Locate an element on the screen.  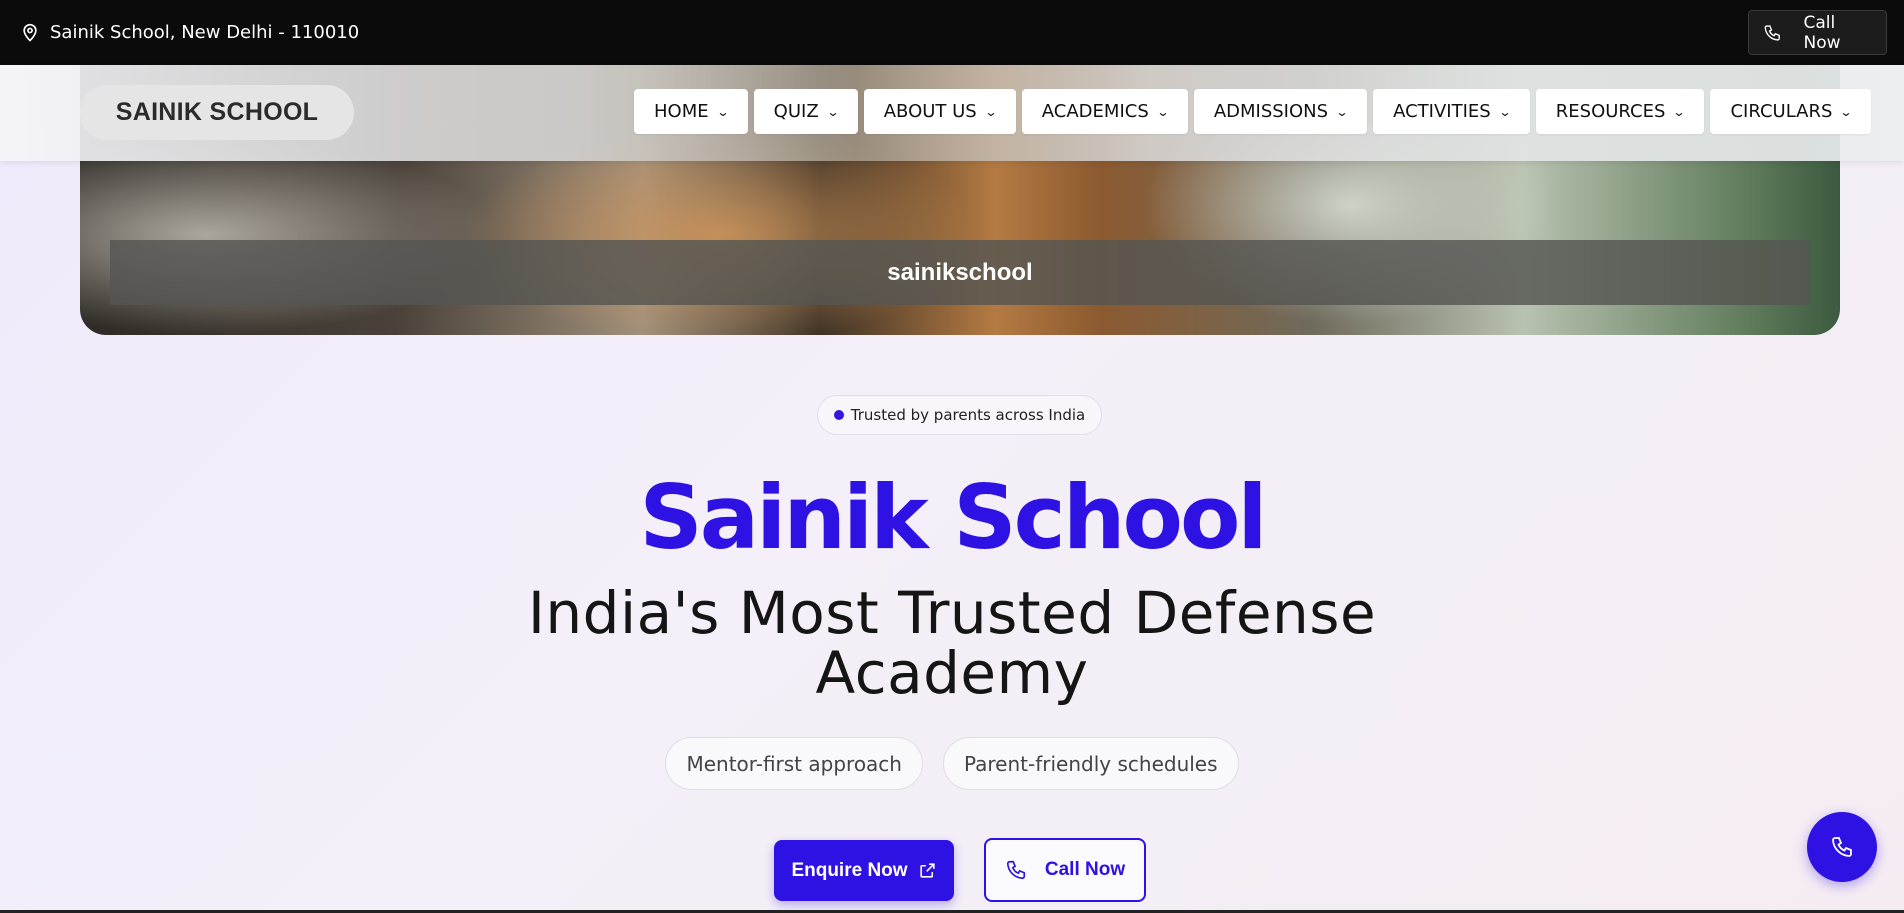
top-call-now-button: Call Now is located at coordinates (1817, 32).